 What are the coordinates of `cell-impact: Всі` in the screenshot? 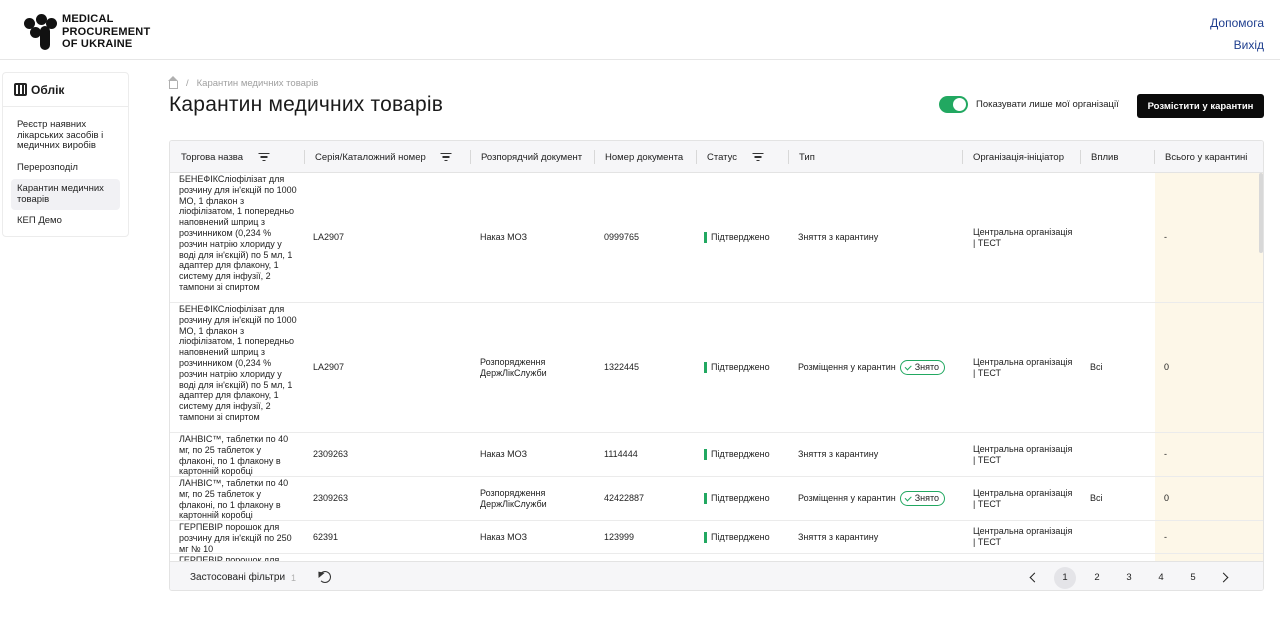 It's located at (1096, 498).